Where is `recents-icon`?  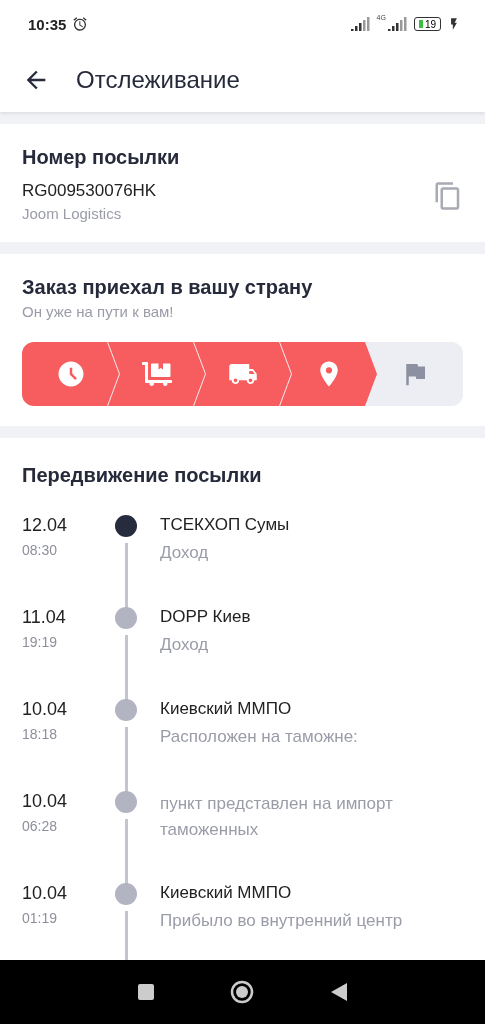 recents-icon is located at coordinates (146, 992).